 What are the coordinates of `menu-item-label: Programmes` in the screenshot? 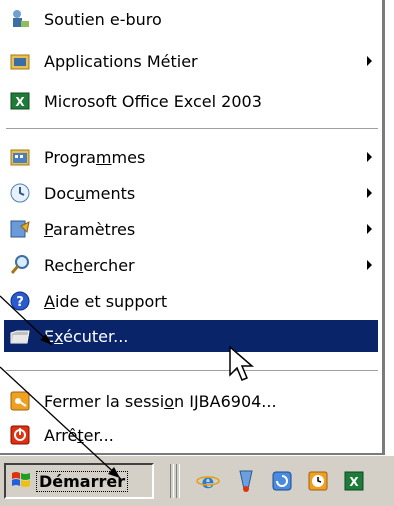 It's located at (95, 157).